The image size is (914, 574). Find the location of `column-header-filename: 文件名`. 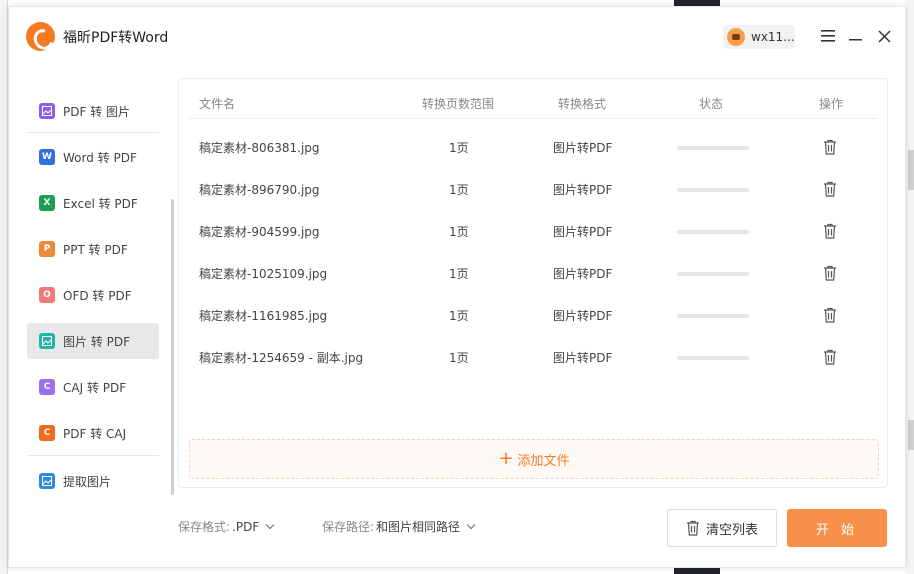

column-header-filename: 文件名 is located at coordinates (217, 104).